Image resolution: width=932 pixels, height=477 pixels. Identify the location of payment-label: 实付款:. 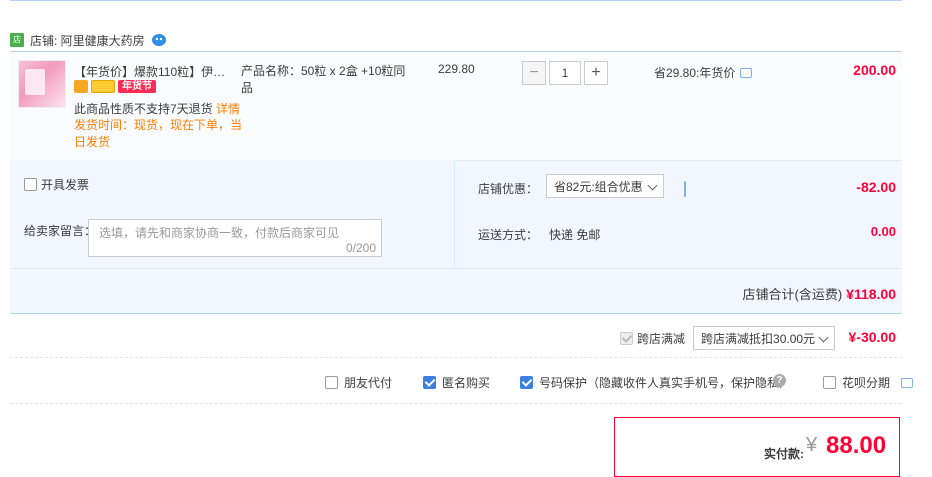
(784, 454).